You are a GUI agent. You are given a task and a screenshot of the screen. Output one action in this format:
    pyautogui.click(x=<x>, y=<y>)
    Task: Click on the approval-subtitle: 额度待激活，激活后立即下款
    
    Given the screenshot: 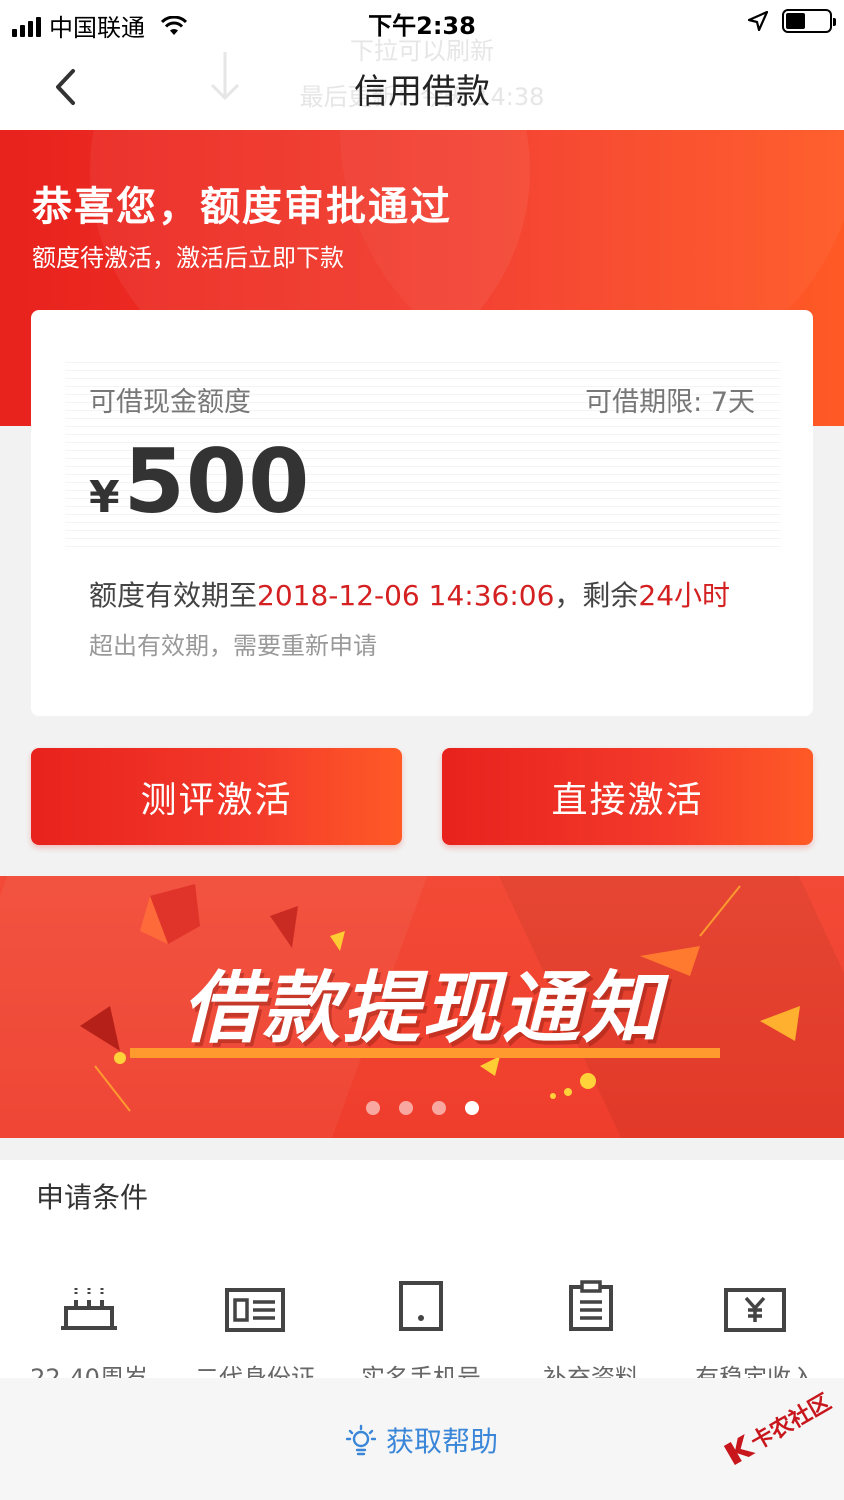 What is the action you would take?
    pyautogui.click(x=188, y=258)
    